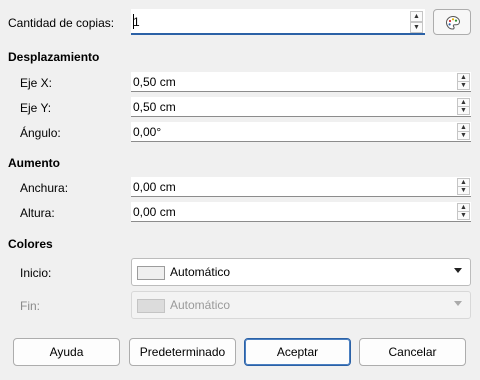 The width and height of the screenshot is (480, 380). What do you see at coordinates (182, 352) in the screenshot?
I see `reset-button: Predeterminado` at bounding box center [182, 352].